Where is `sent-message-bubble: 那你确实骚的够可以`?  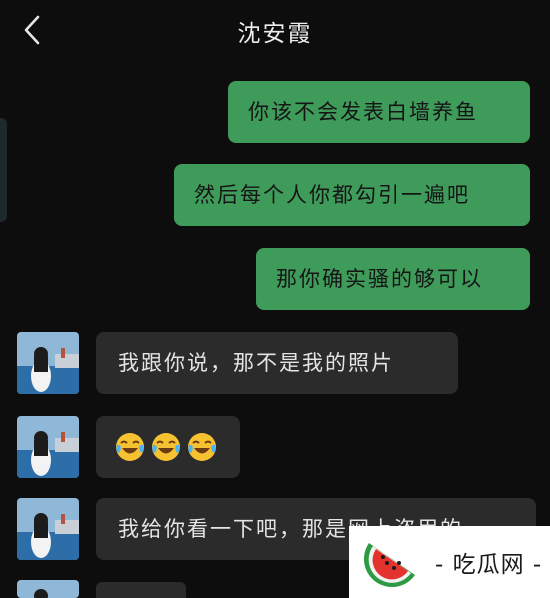 sent-message-bubble: 那你确实骚的够可以 is located at coordinates (393, 279).